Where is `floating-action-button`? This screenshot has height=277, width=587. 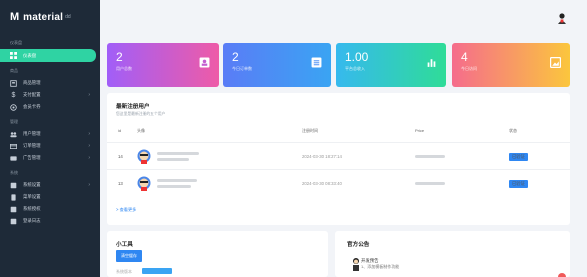
floating-action-button is located at coordinates (562, 275).